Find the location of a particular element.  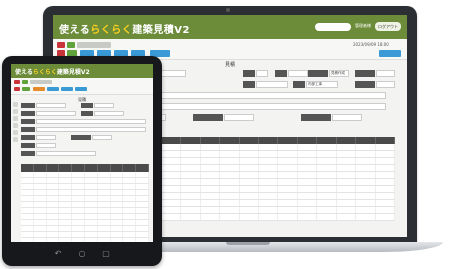

tablet-estimate-table is located at coordinates (85, 203).